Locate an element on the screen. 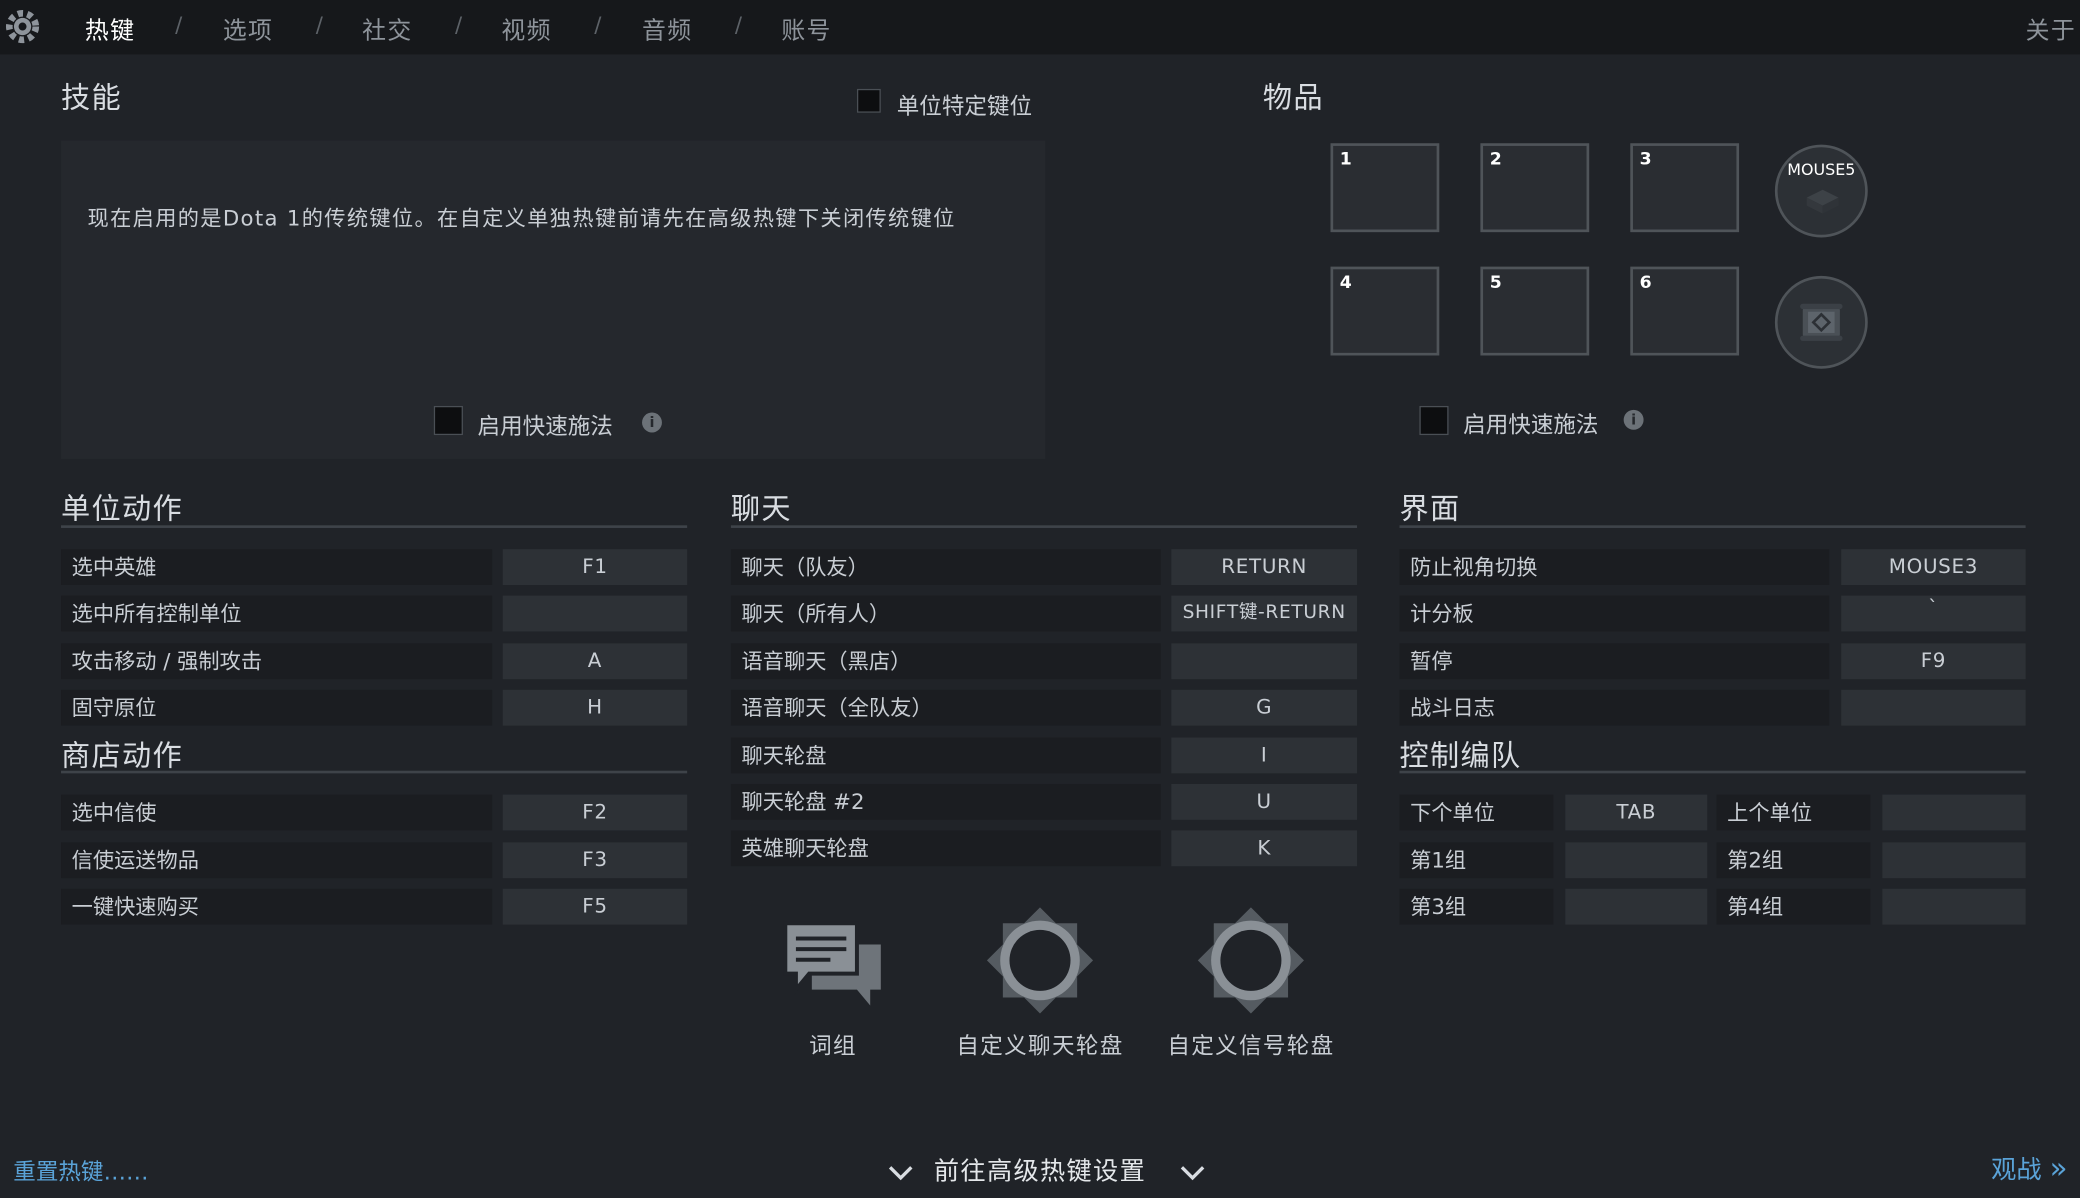 The image size is (2080, 1198). hotkey-button: F9 is located at coordinates (1933, 661).